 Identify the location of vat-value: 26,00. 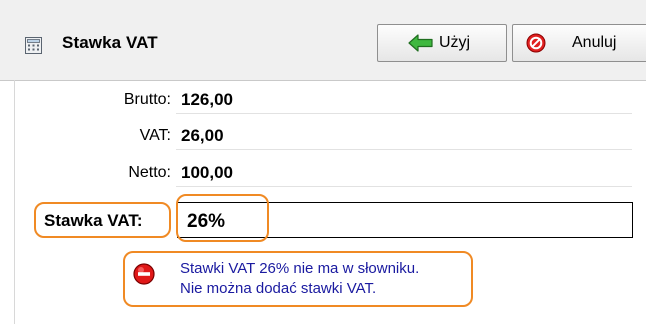
(202, 135).